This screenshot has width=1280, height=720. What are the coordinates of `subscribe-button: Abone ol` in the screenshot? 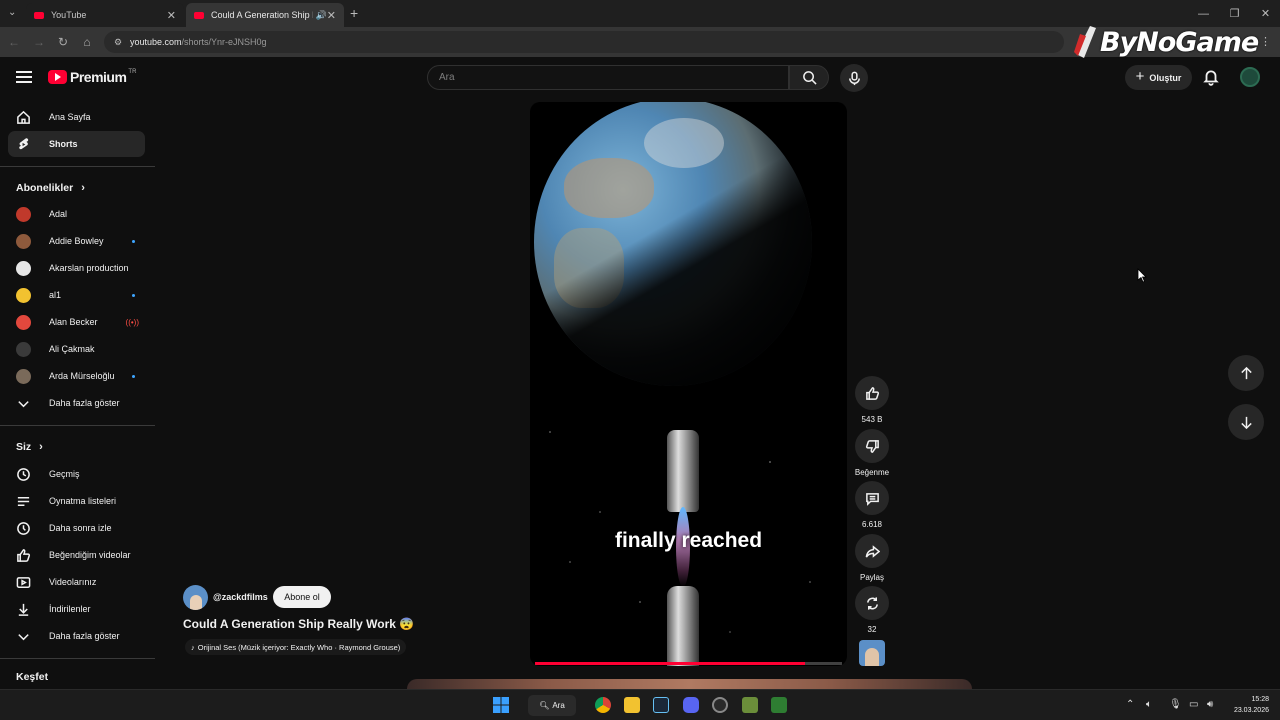 It's located at (302, 597).